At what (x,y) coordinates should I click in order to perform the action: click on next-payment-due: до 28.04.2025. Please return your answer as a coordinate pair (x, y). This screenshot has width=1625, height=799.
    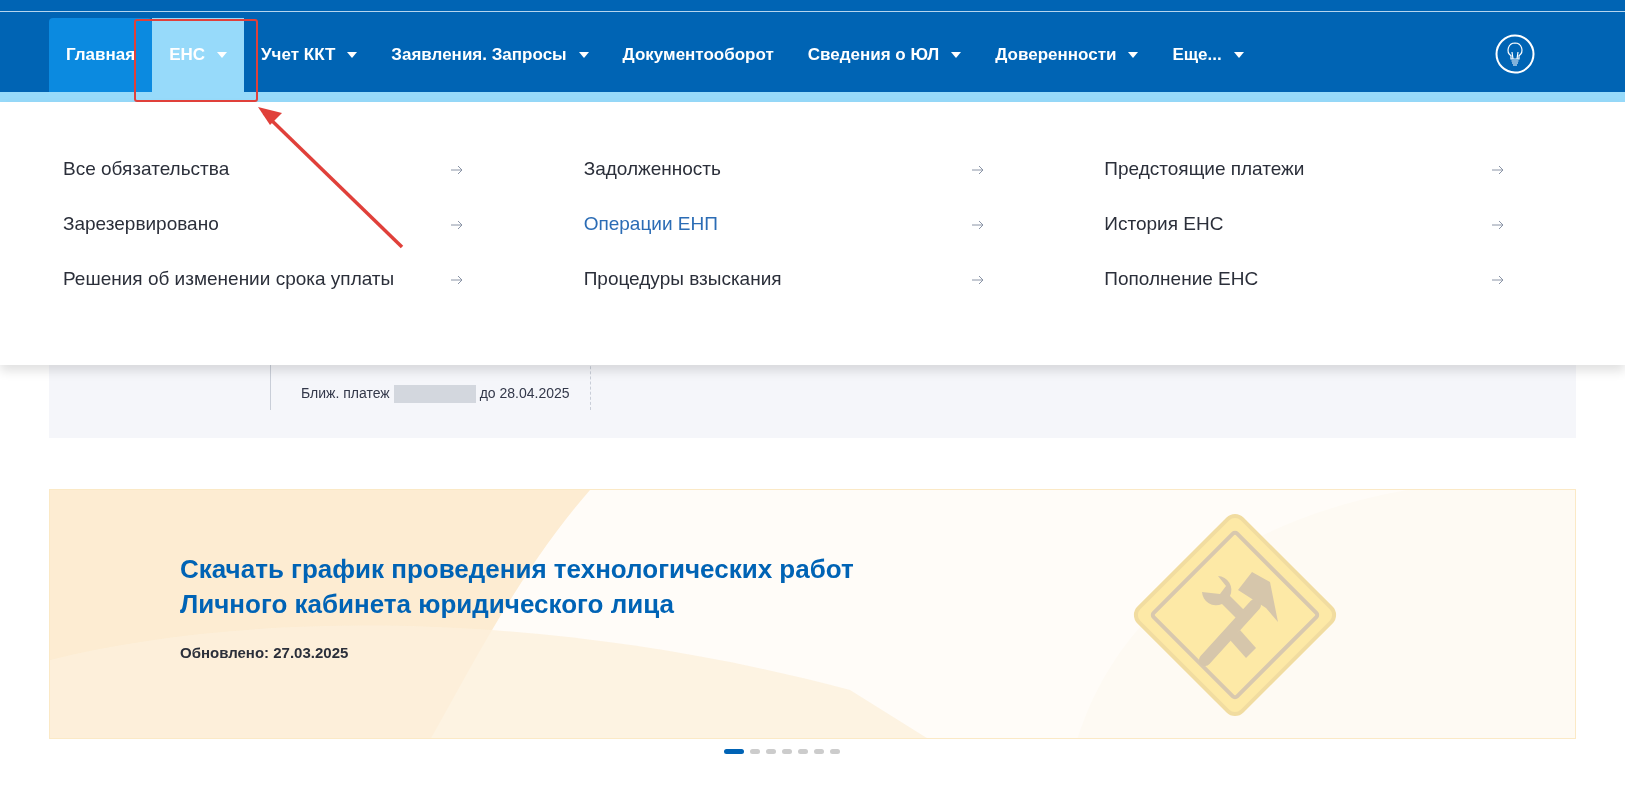
    Looking at the image, I should click on (524, 393).